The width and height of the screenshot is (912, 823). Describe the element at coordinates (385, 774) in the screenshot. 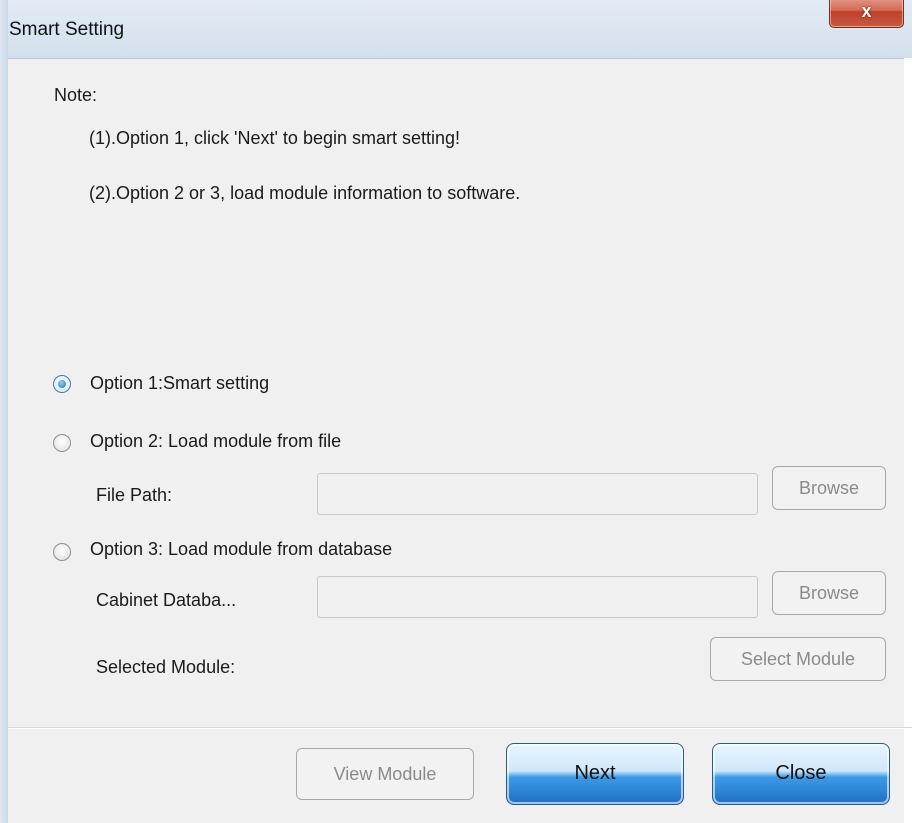

I see `view-module-button: View Module` at that location.